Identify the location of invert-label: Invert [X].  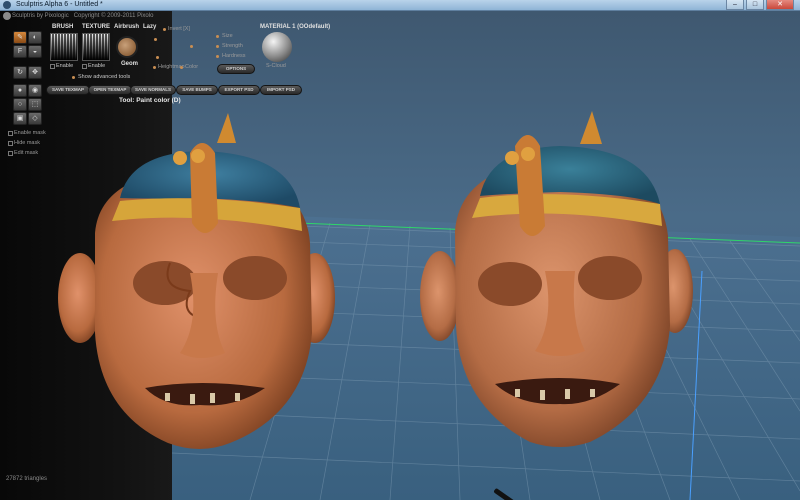
(179, 29).